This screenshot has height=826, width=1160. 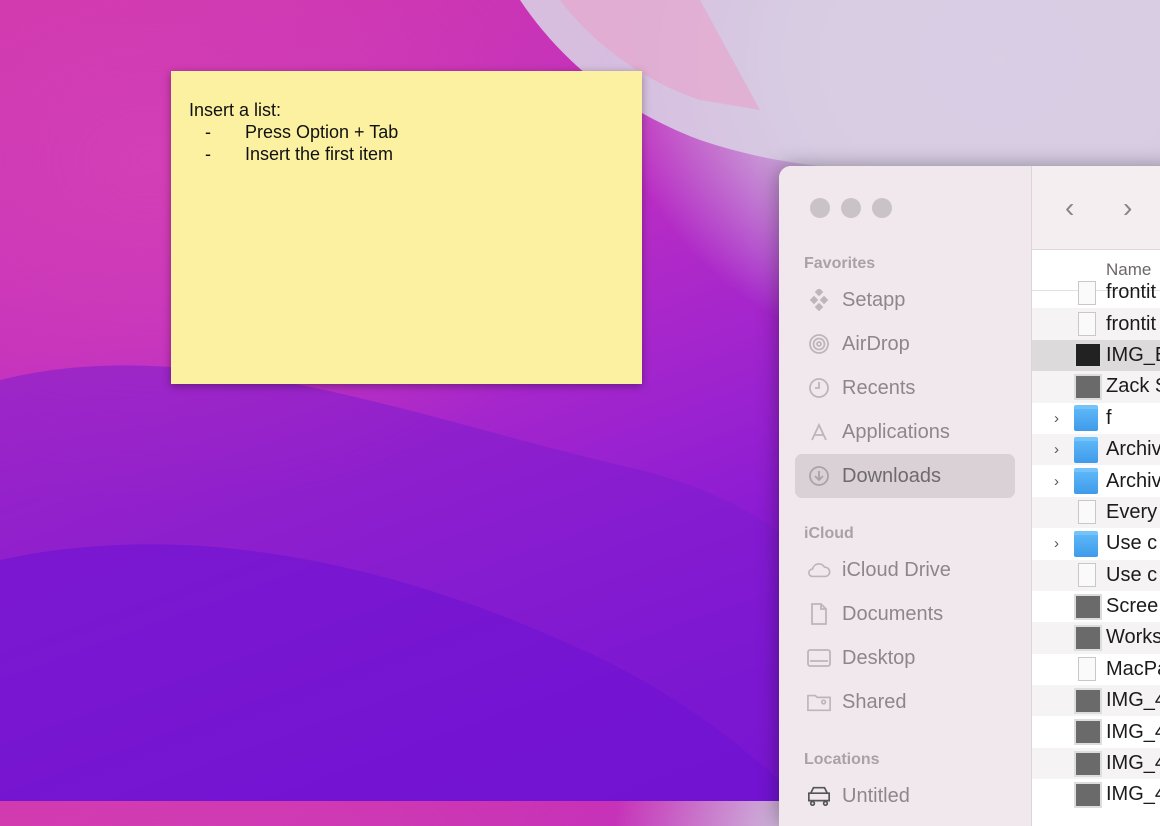 What do you see at coordinates (882, 208) in the screenshot?
I see `zoom-button` at bounding box center [882, 208].